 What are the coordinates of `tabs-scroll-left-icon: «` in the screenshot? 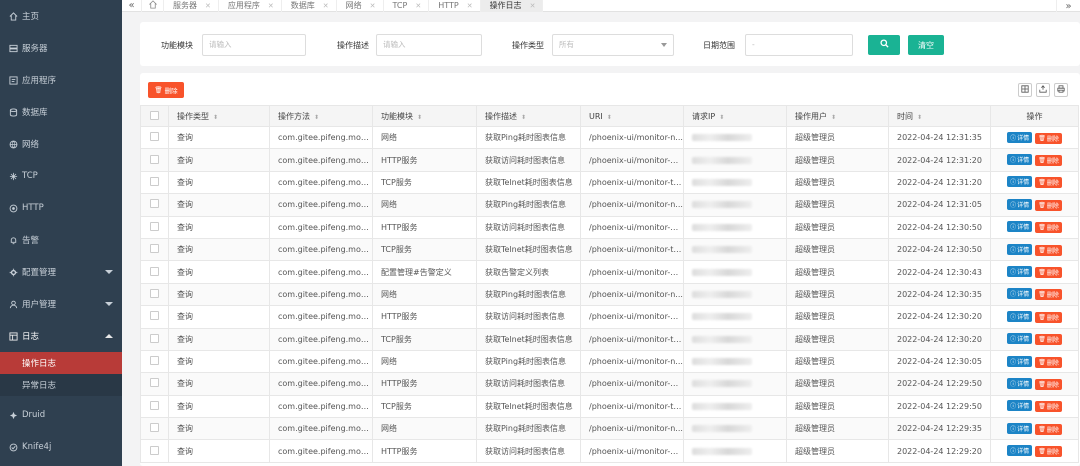 It's located at (132, 6).